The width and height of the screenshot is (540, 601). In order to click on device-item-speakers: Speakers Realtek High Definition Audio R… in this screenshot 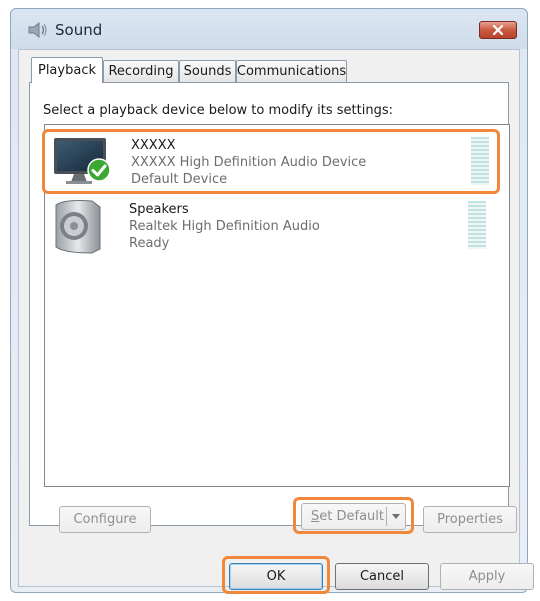, I will do `click(277, 226)`.